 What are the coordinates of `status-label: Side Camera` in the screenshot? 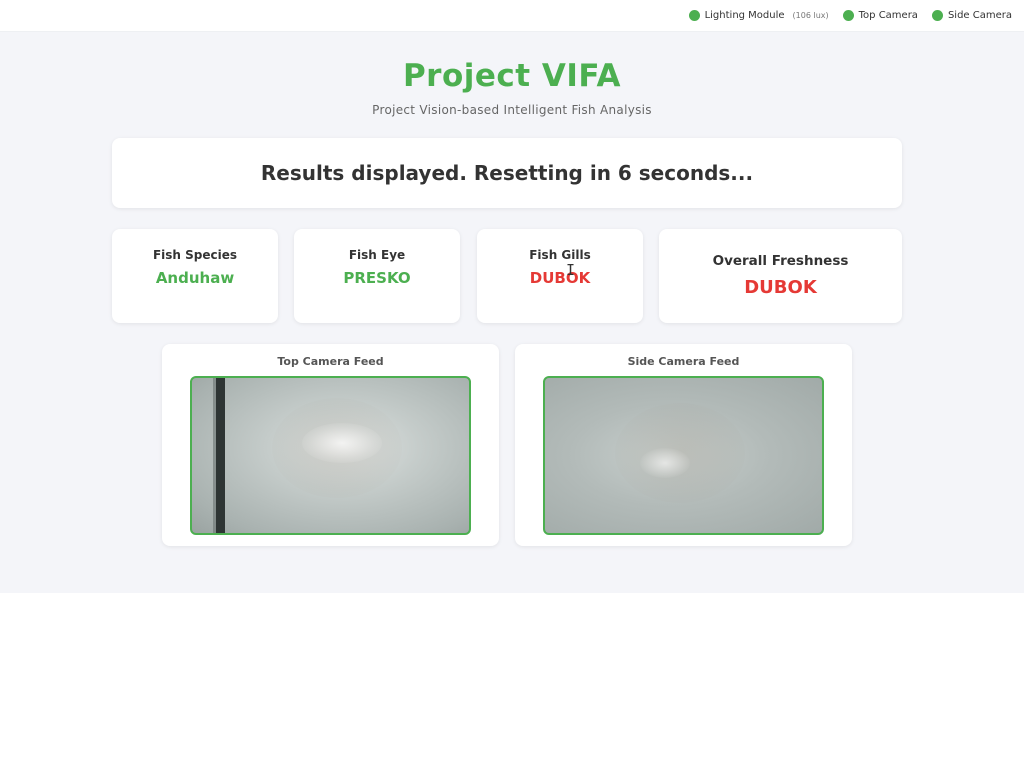 It's located at (979, 15).